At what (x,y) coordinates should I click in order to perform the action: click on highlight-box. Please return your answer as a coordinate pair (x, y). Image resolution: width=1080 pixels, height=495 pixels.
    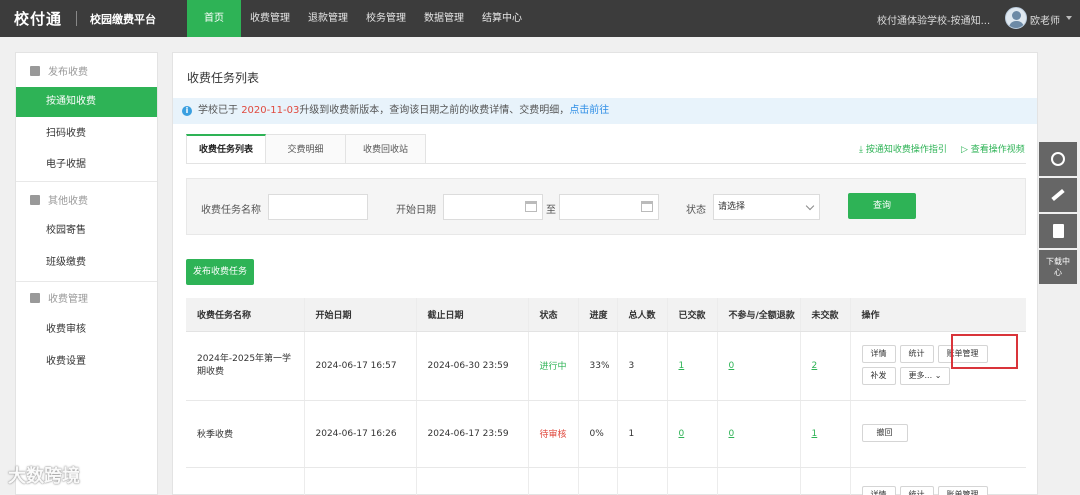
    Looking at the image, I should click on (984, 351).